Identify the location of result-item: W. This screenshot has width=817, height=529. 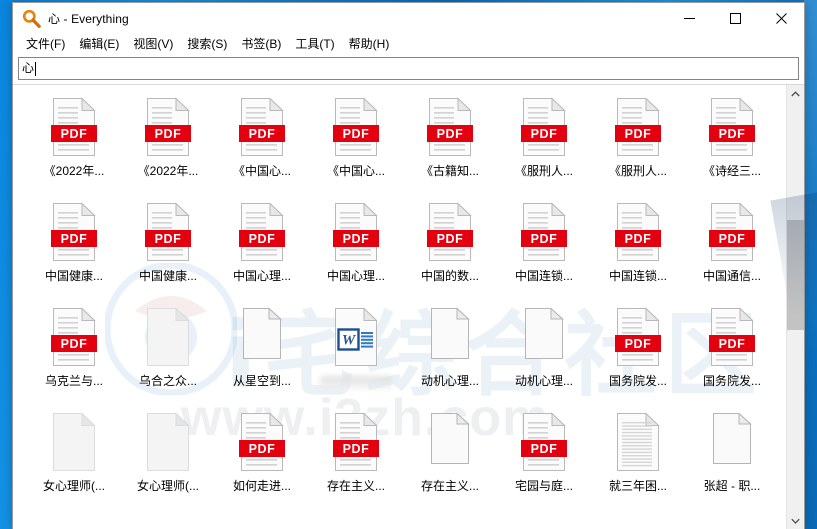
(356, 355).